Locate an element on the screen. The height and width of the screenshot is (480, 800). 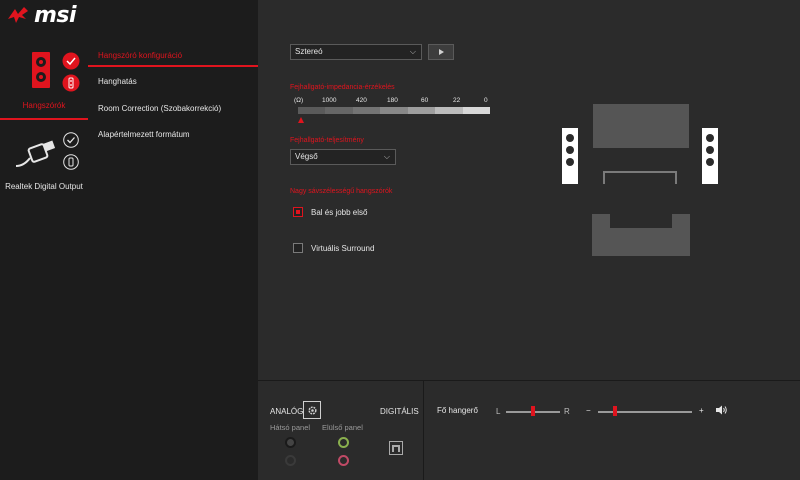
brand-text: msi is located at coordinates (55, 15).